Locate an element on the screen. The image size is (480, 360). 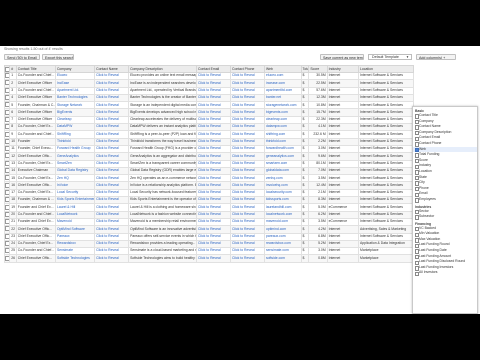
company-link: IncEase is located at coordinates (75, 83).